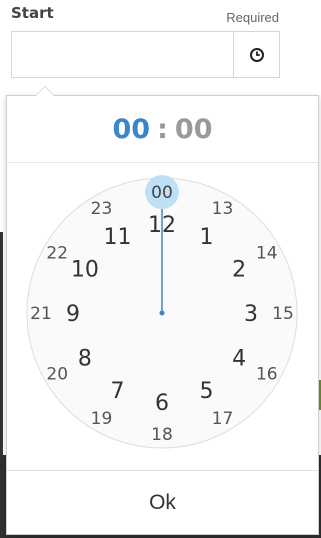 Image resolution: width=321 pixels, height=538 pixels. I want to click on ok-button: Ok, so click(162, 502).